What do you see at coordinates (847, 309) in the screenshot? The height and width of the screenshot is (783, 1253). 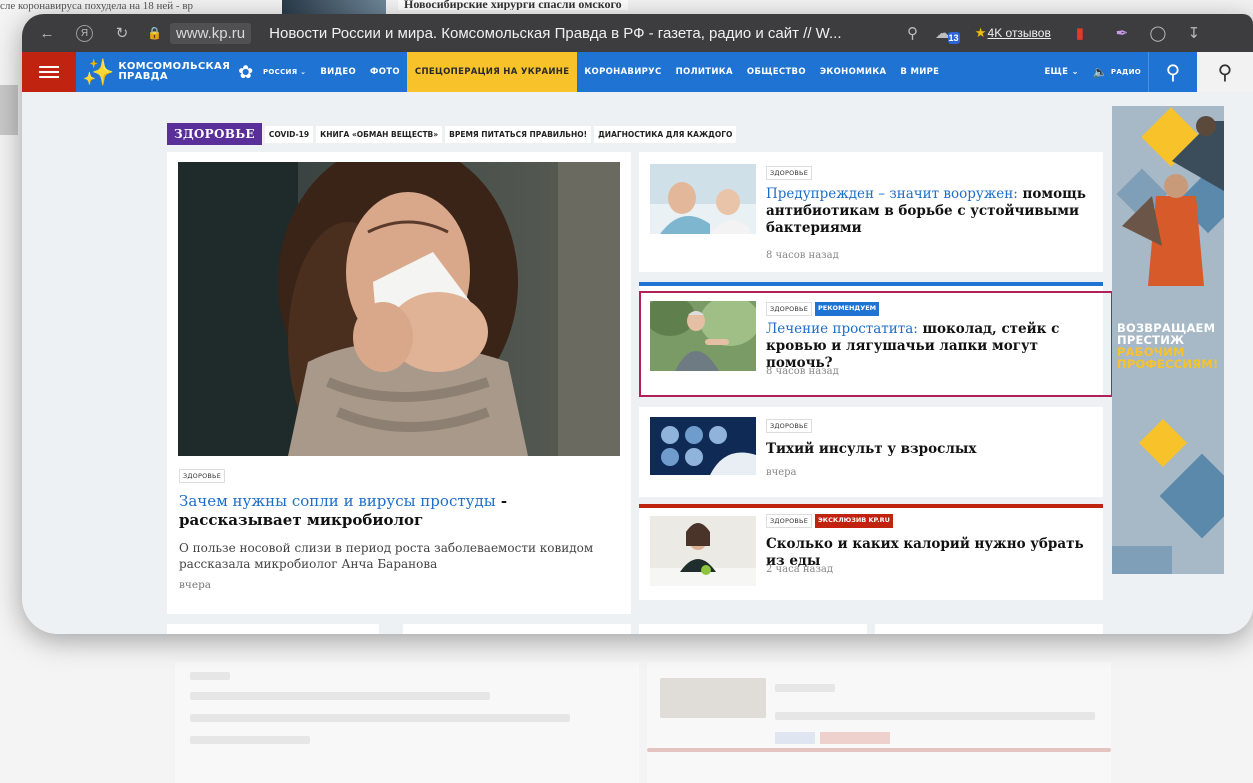 I see `recommended-badge: РЕКОМЕНДУЕМ` at bounding box center [847, 309].